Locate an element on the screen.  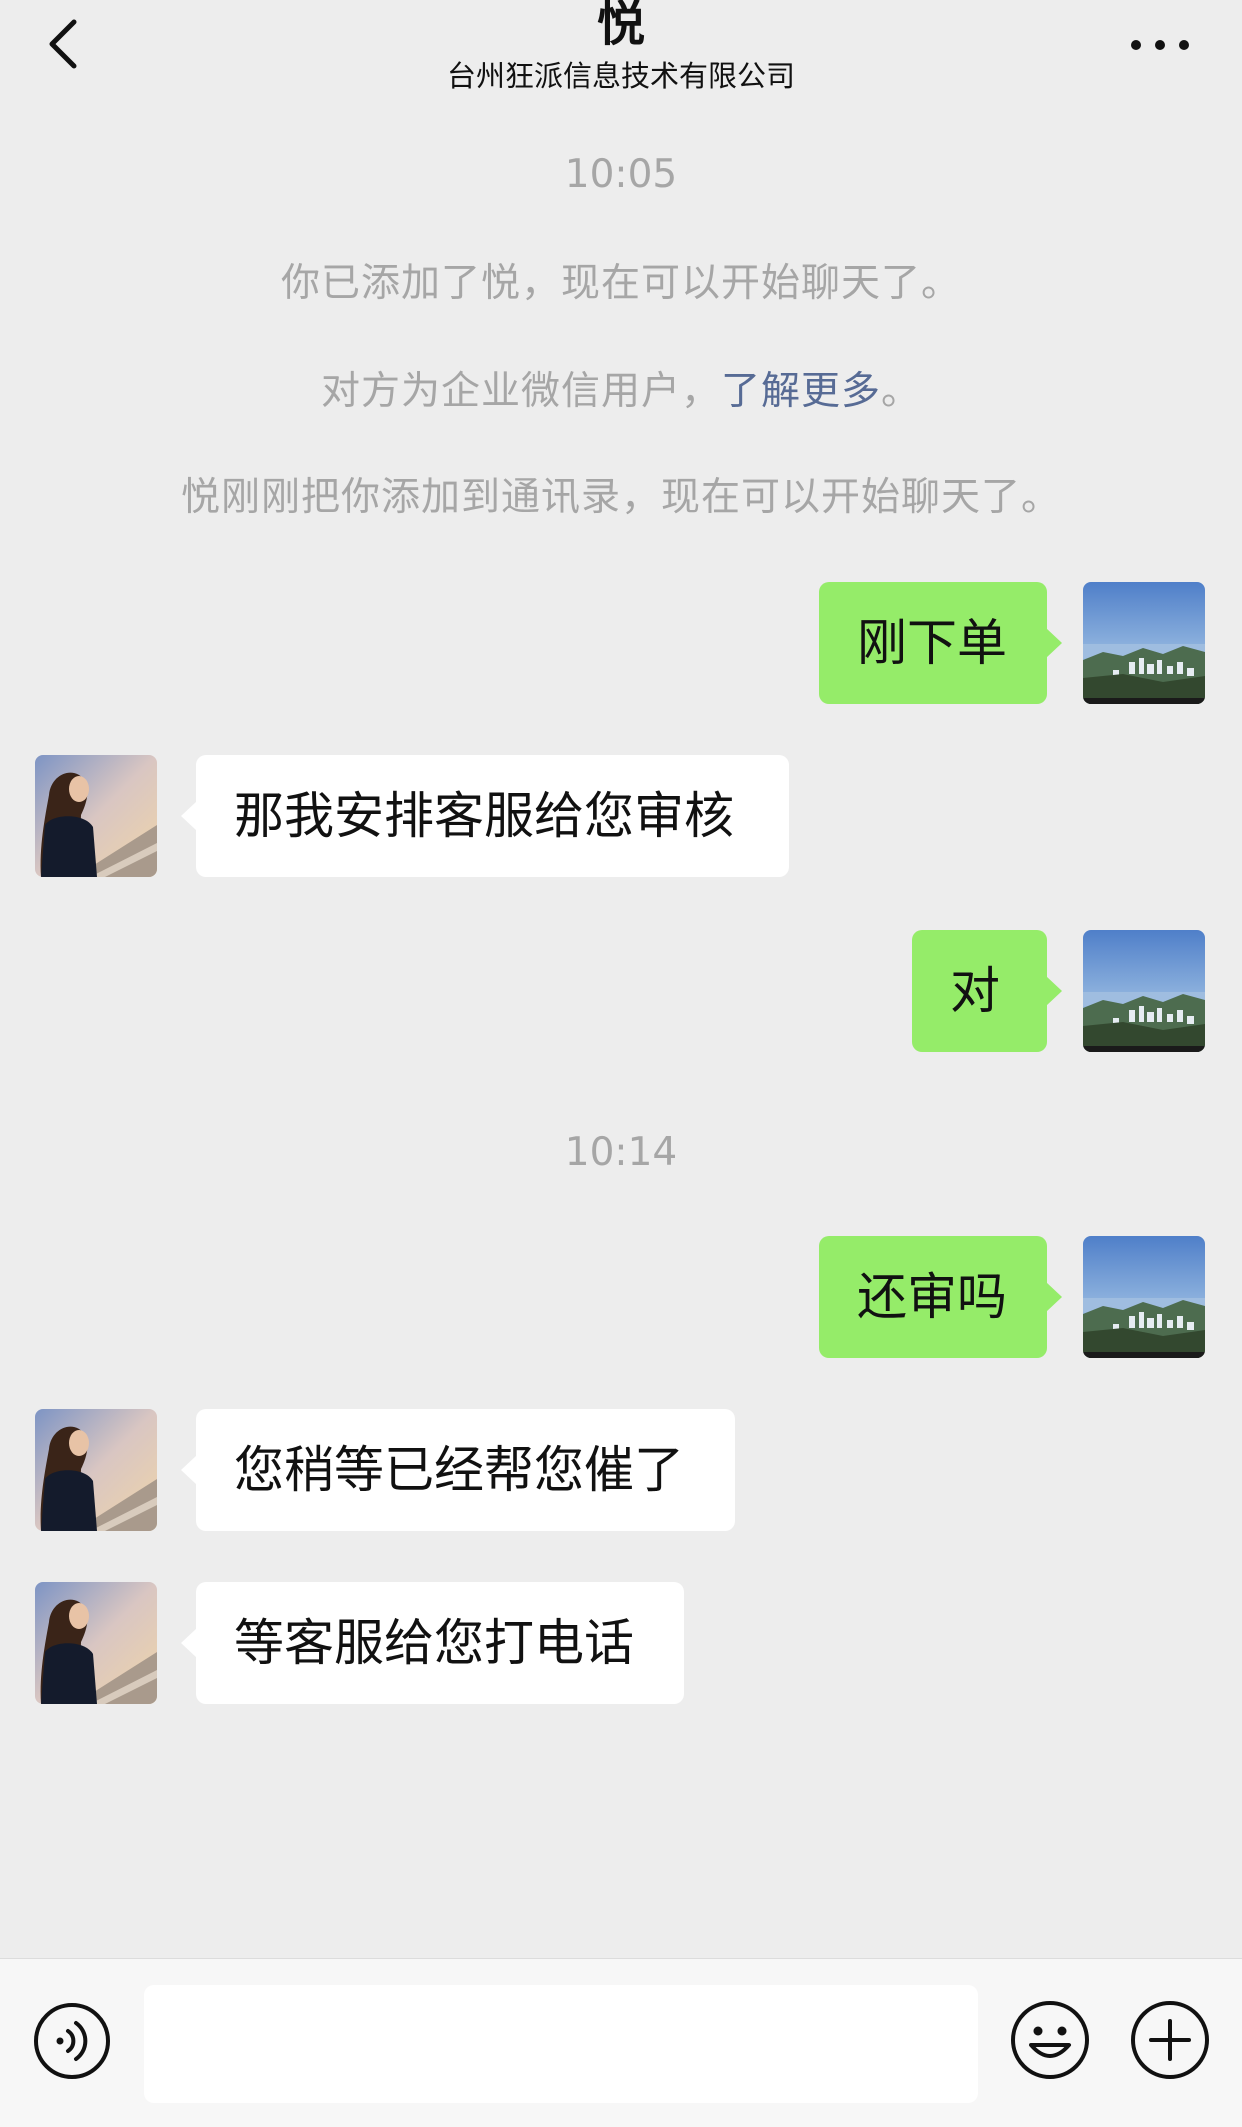
system-message-added: 你已添加了悦，现在可以开始聊天了。 is located at coordinates (620, 283).